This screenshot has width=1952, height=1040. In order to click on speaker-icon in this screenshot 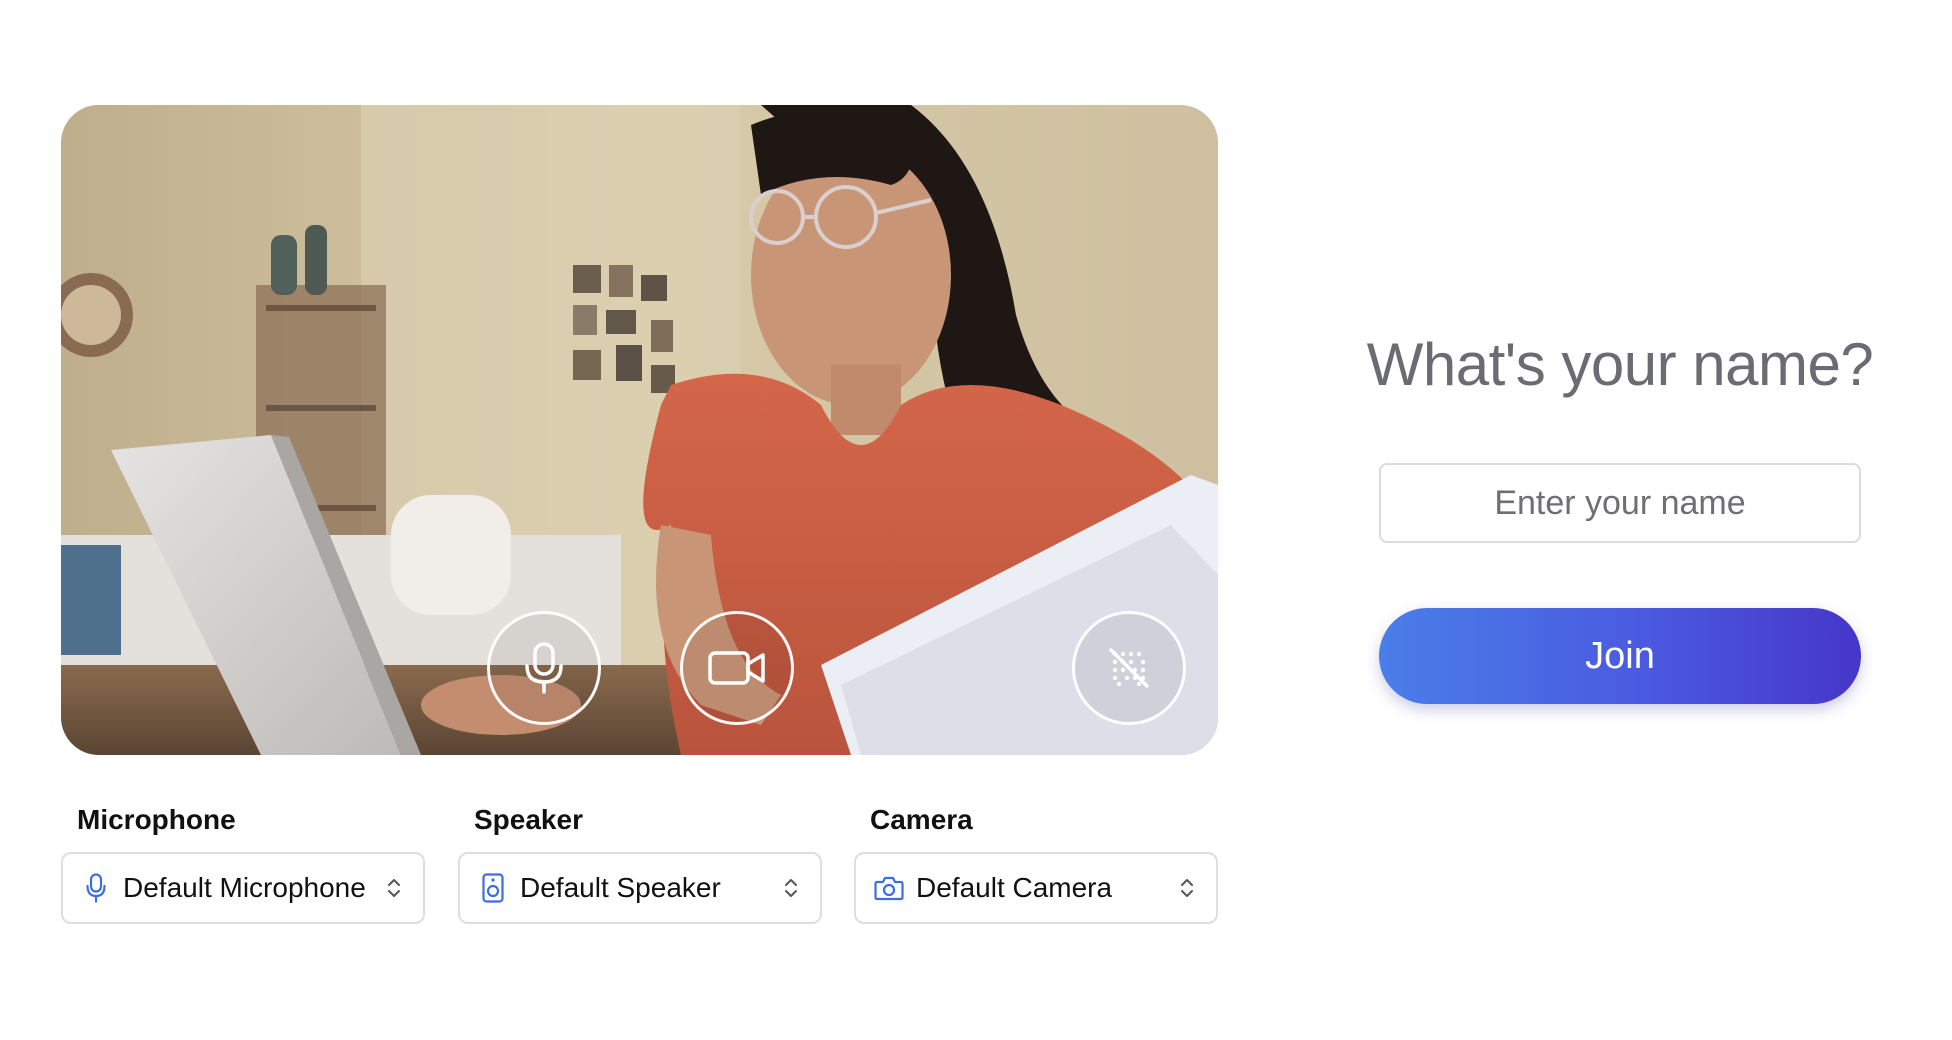, I will do `click(493, 888)`.